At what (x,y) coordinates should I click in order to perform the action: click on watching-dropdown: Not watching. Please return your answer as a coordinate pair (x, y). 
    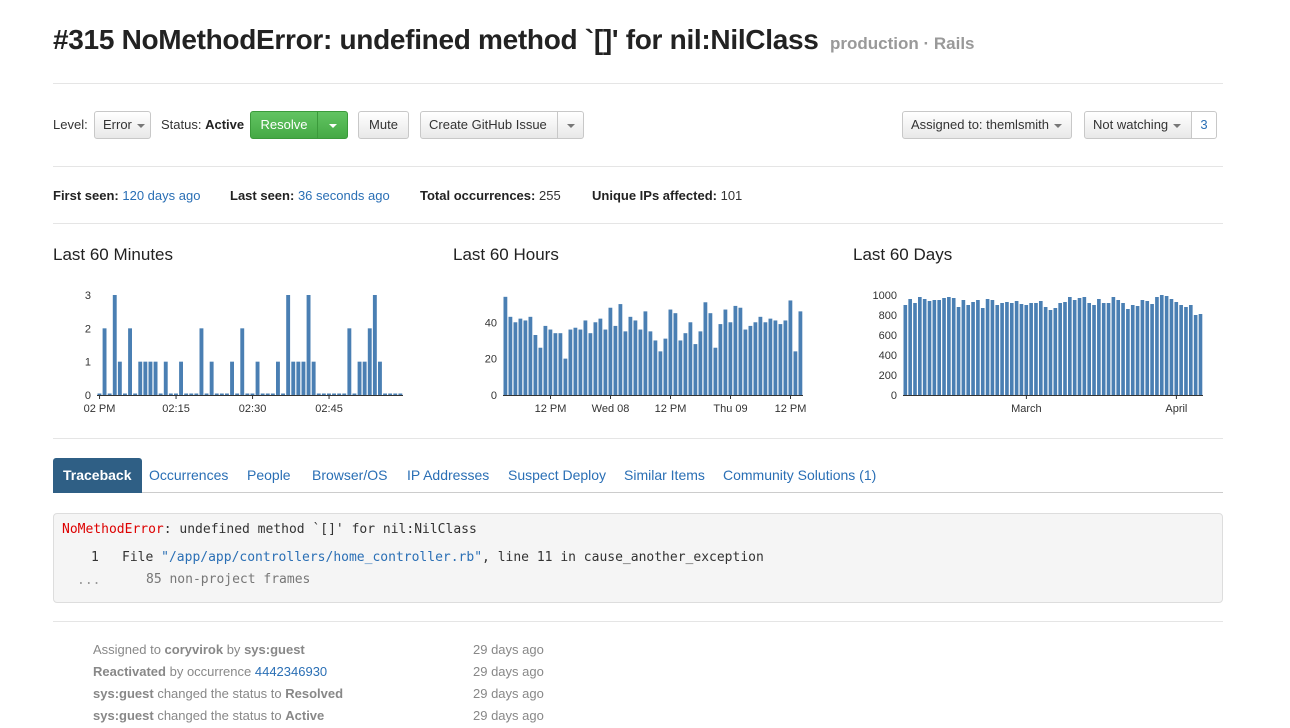
    Looking at the image, I should click on (1138, 125).